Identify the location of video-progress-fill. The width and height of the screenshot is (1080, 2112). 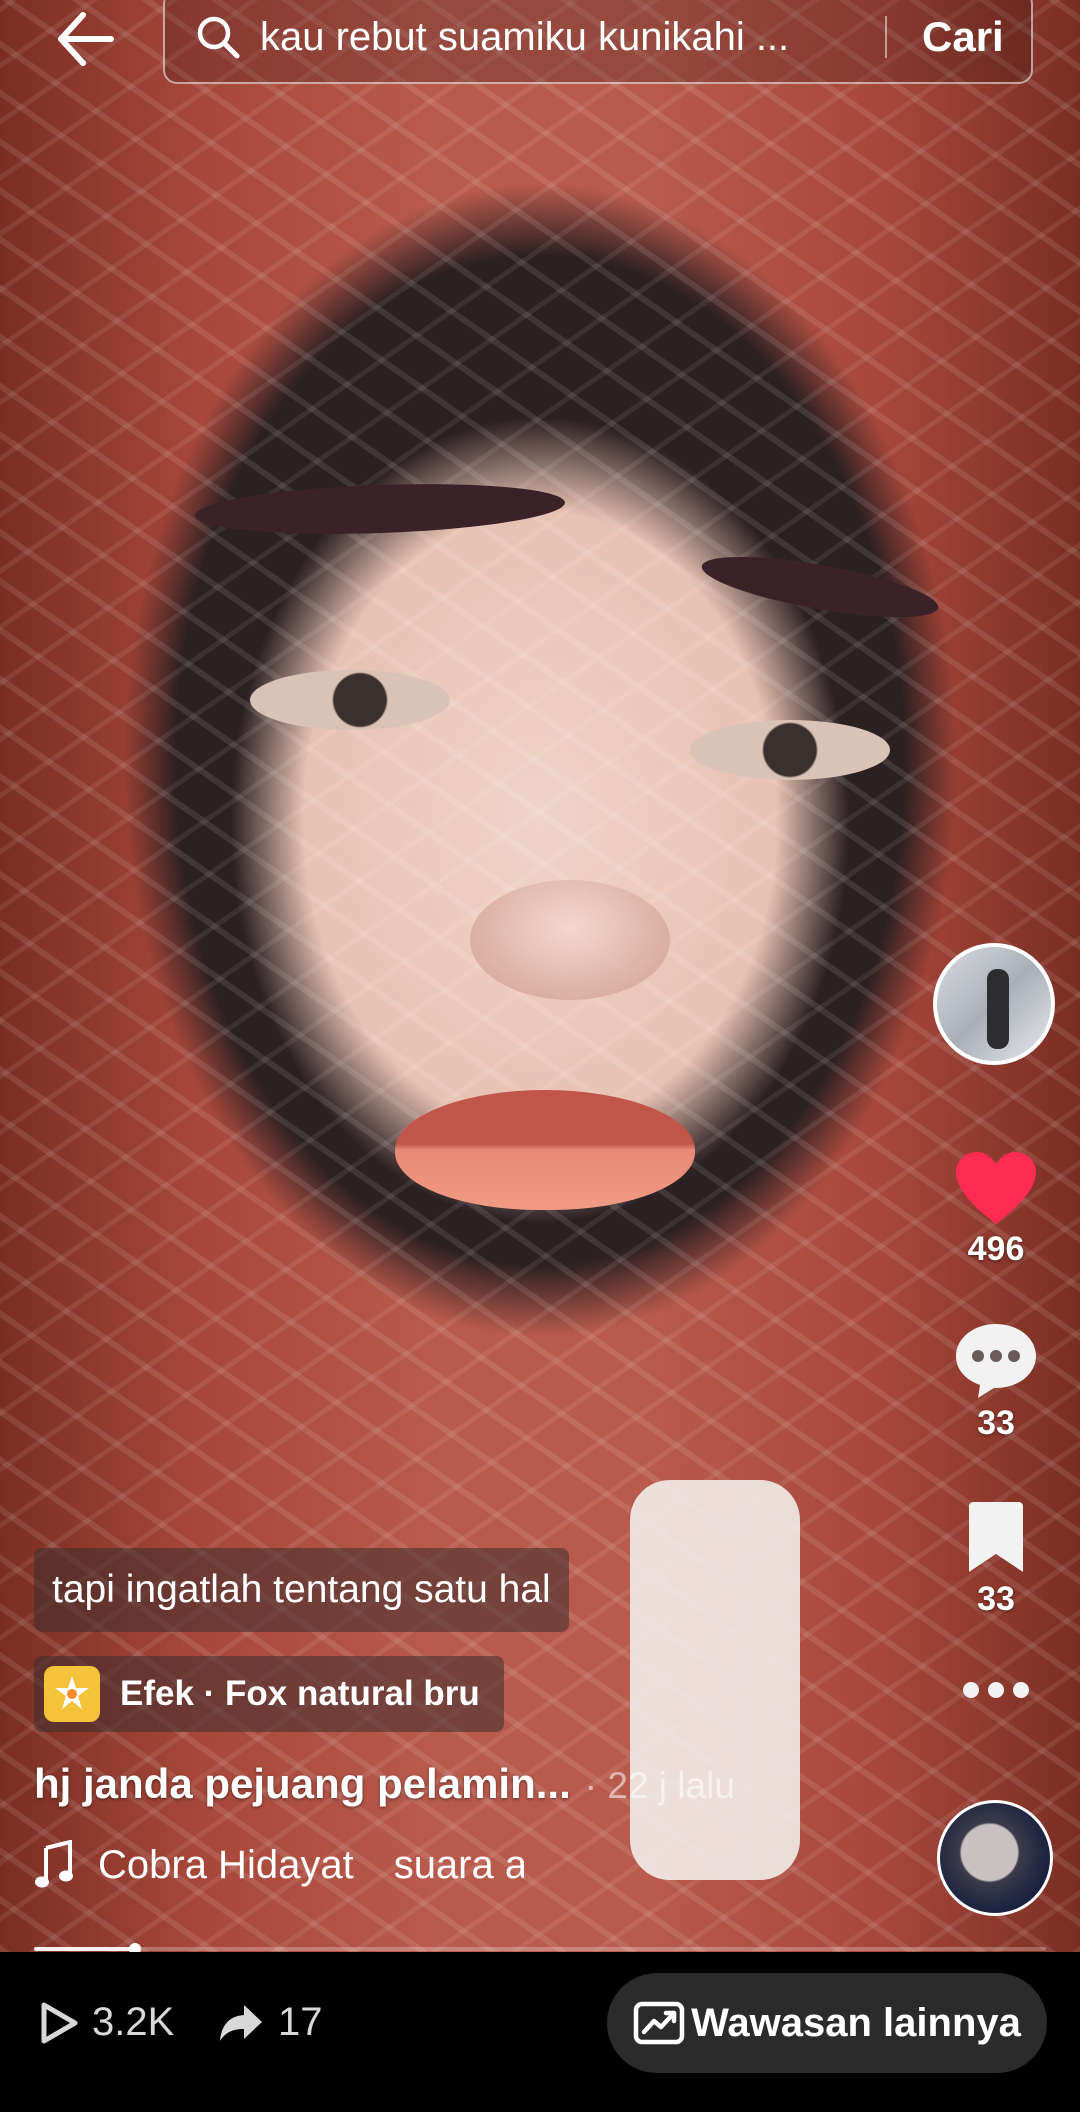
(85, 1949).